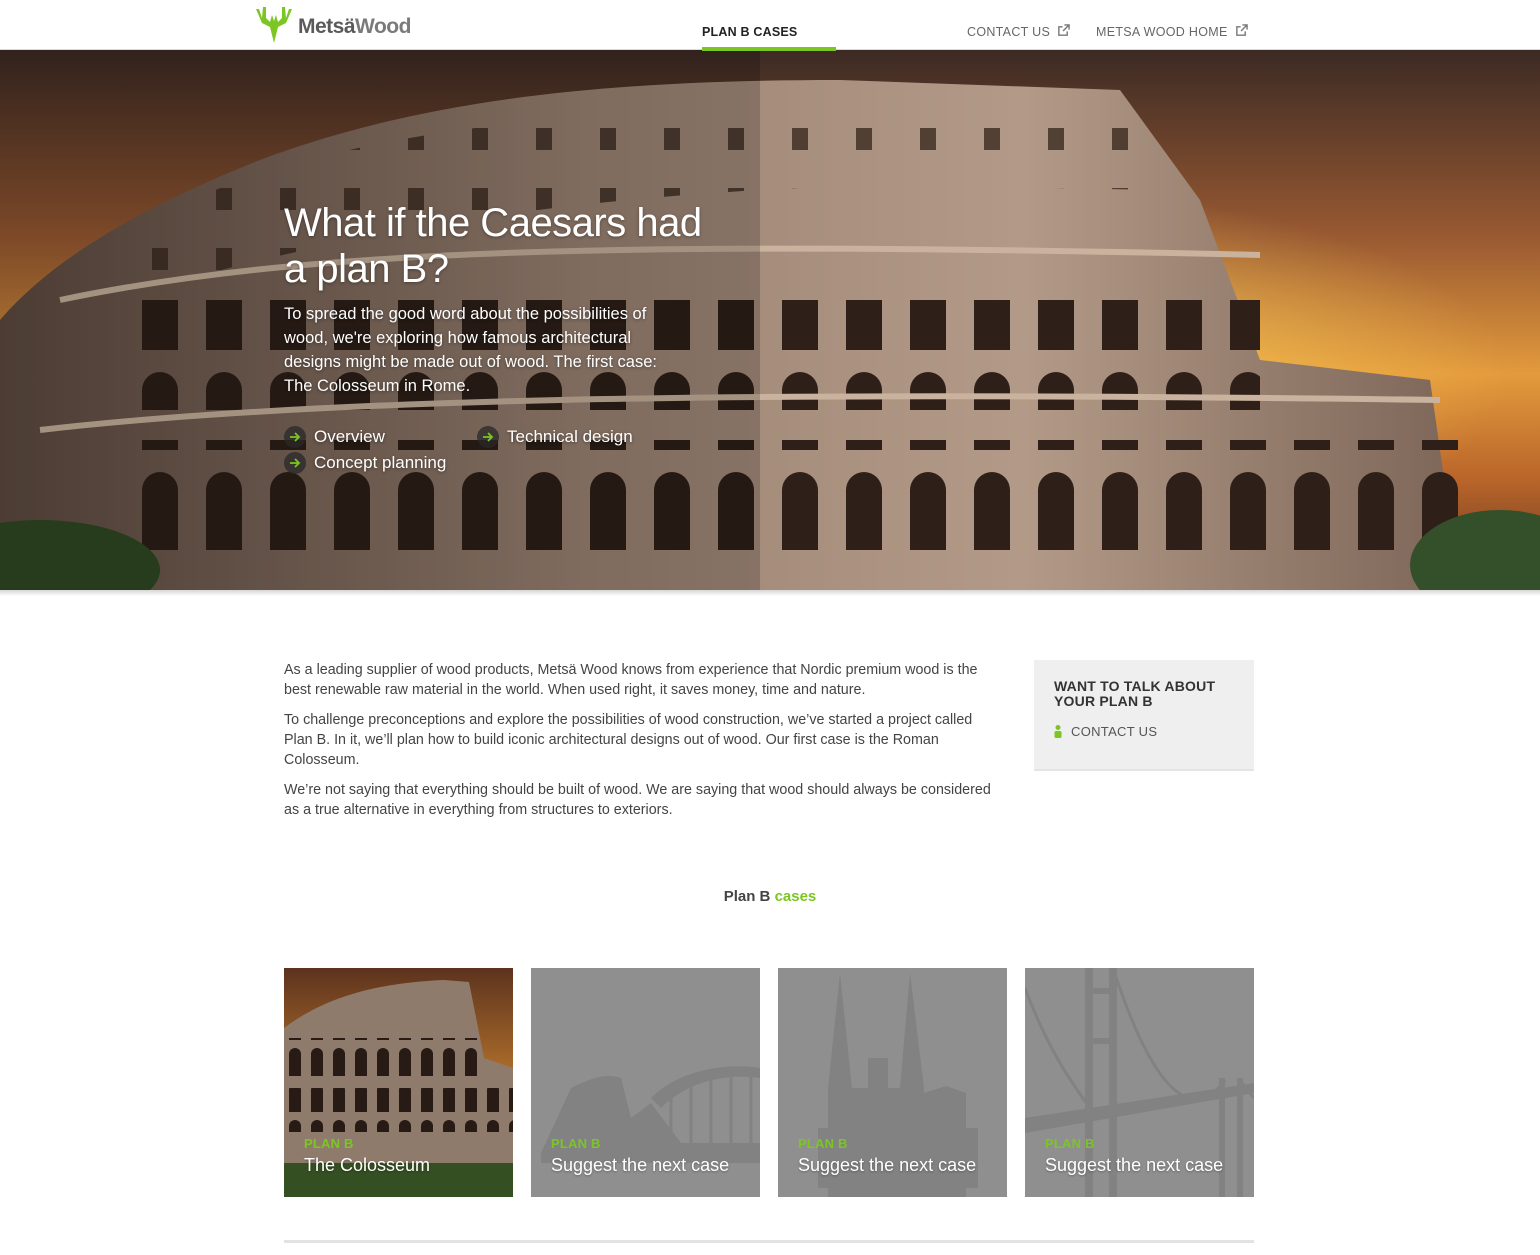 The image size is (1540, 1255). What do you see at coordinates (1114, 731) in the screenshot?
I see `contact-us-label: CONTACT US` at bounding box center [1114, 731].